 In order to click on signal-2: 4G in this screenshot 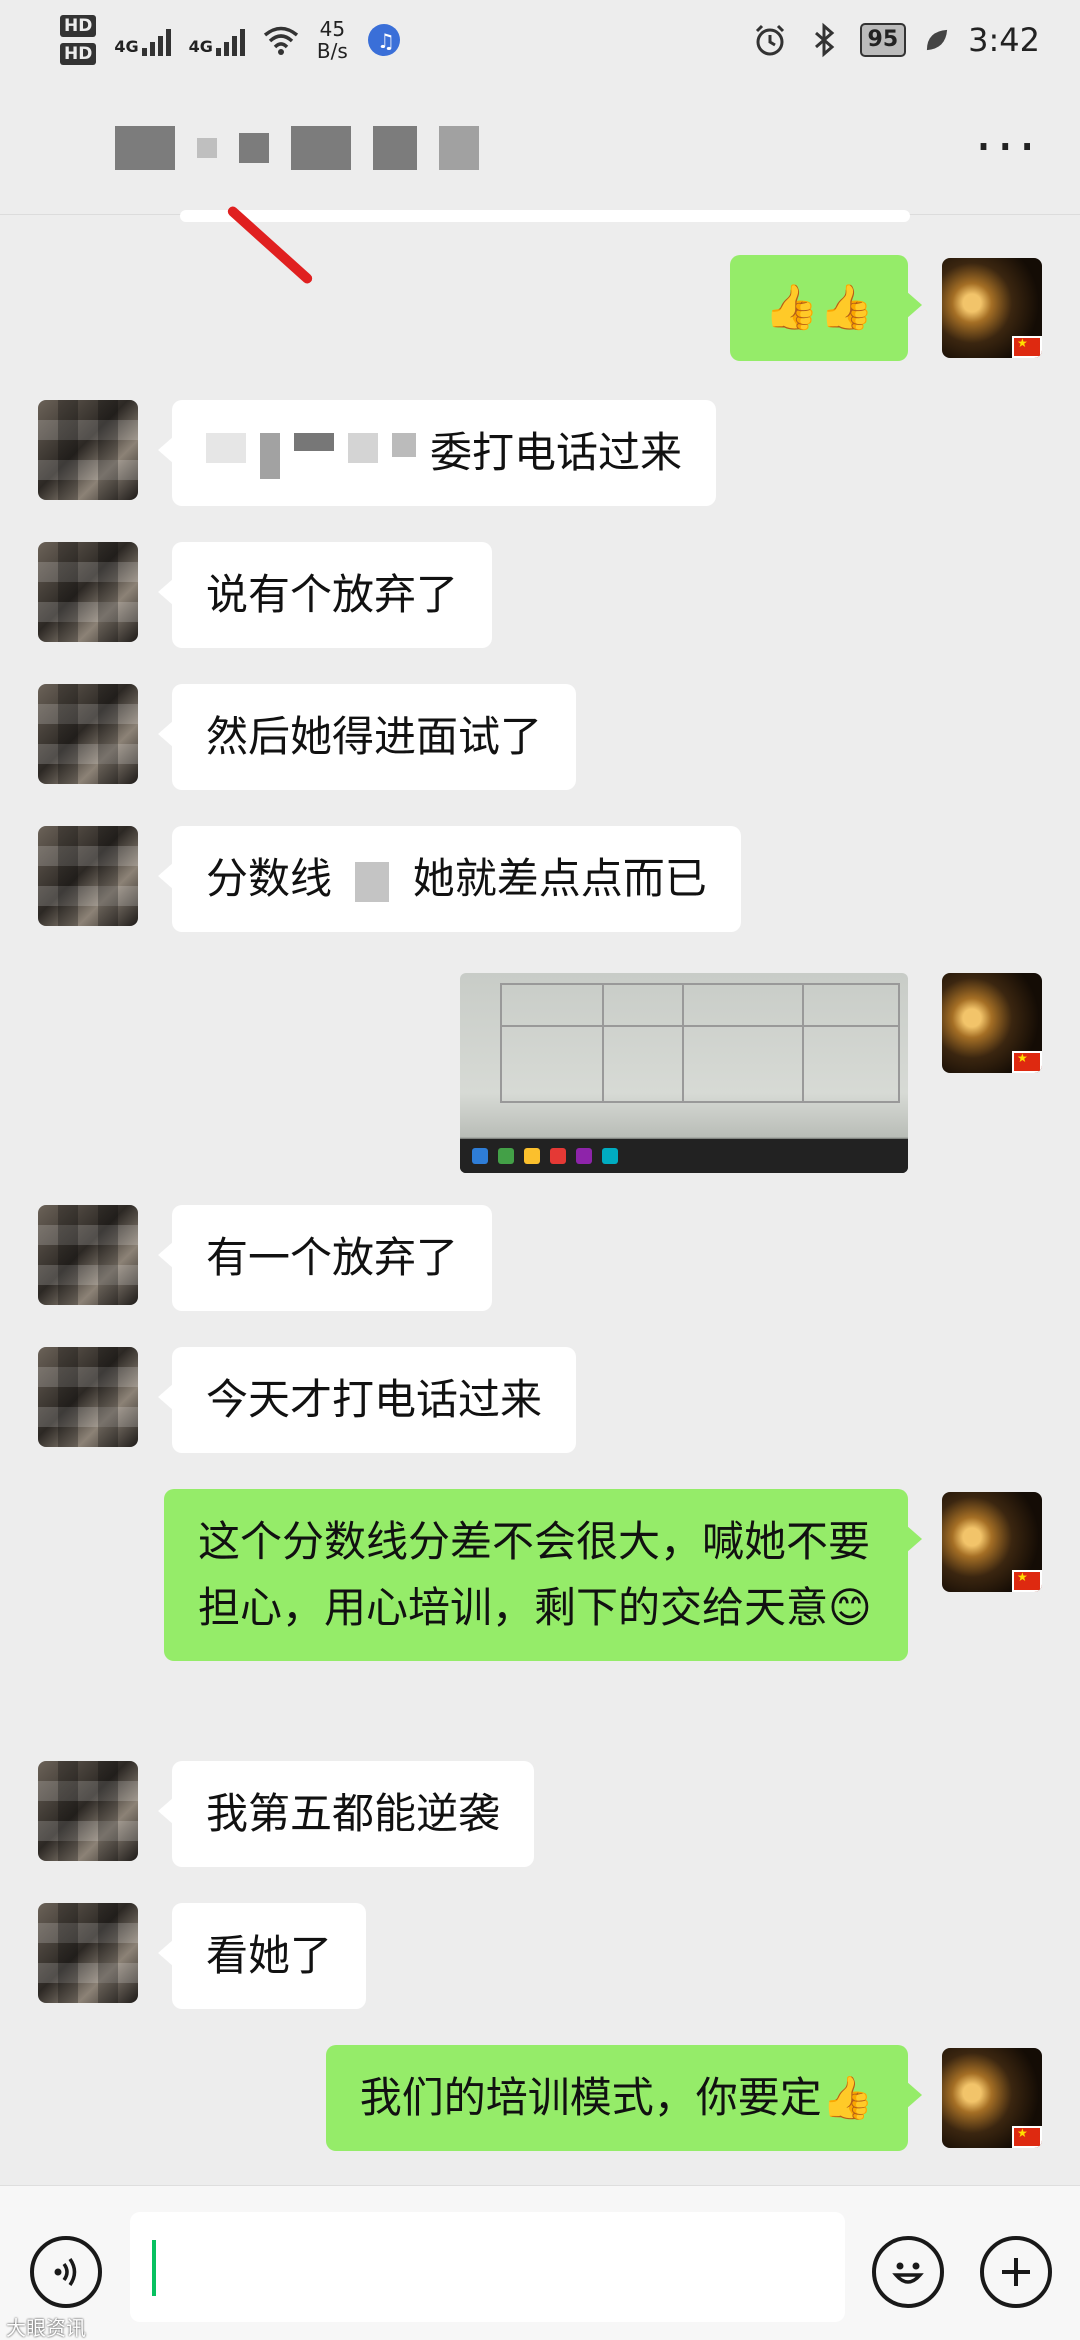, I will do `click(217, 40)`.